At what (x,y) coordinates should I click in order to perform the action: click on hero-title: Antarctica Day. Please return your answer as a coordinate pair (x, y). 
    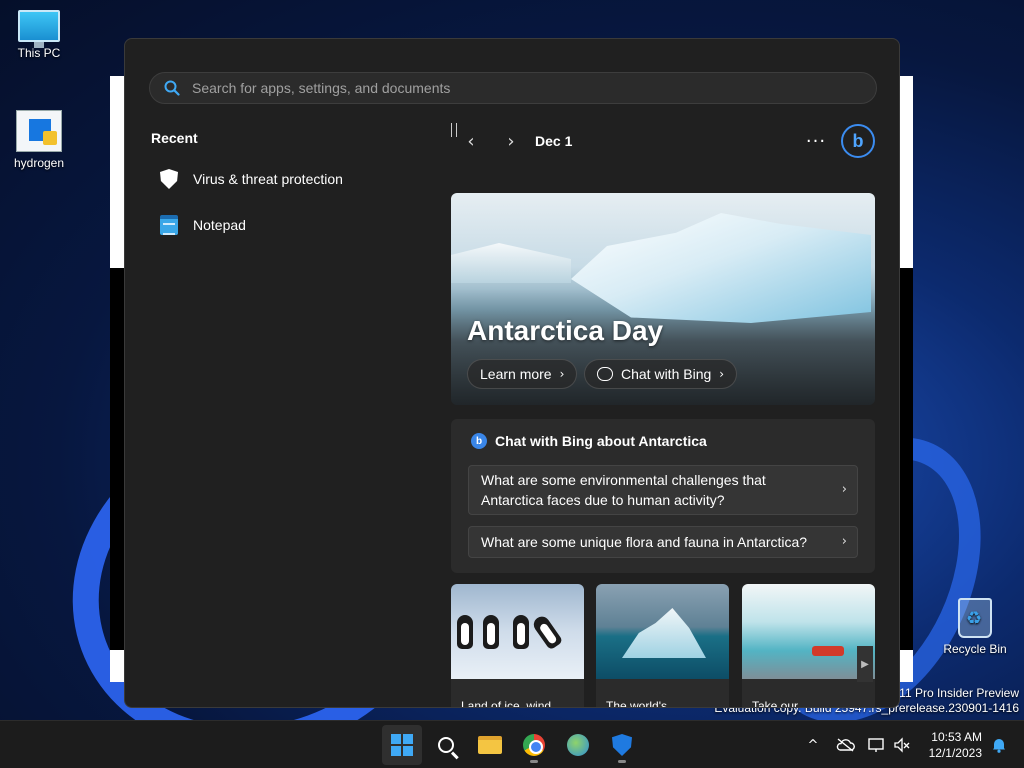
    Looking at the image, I should click on (565, 330).